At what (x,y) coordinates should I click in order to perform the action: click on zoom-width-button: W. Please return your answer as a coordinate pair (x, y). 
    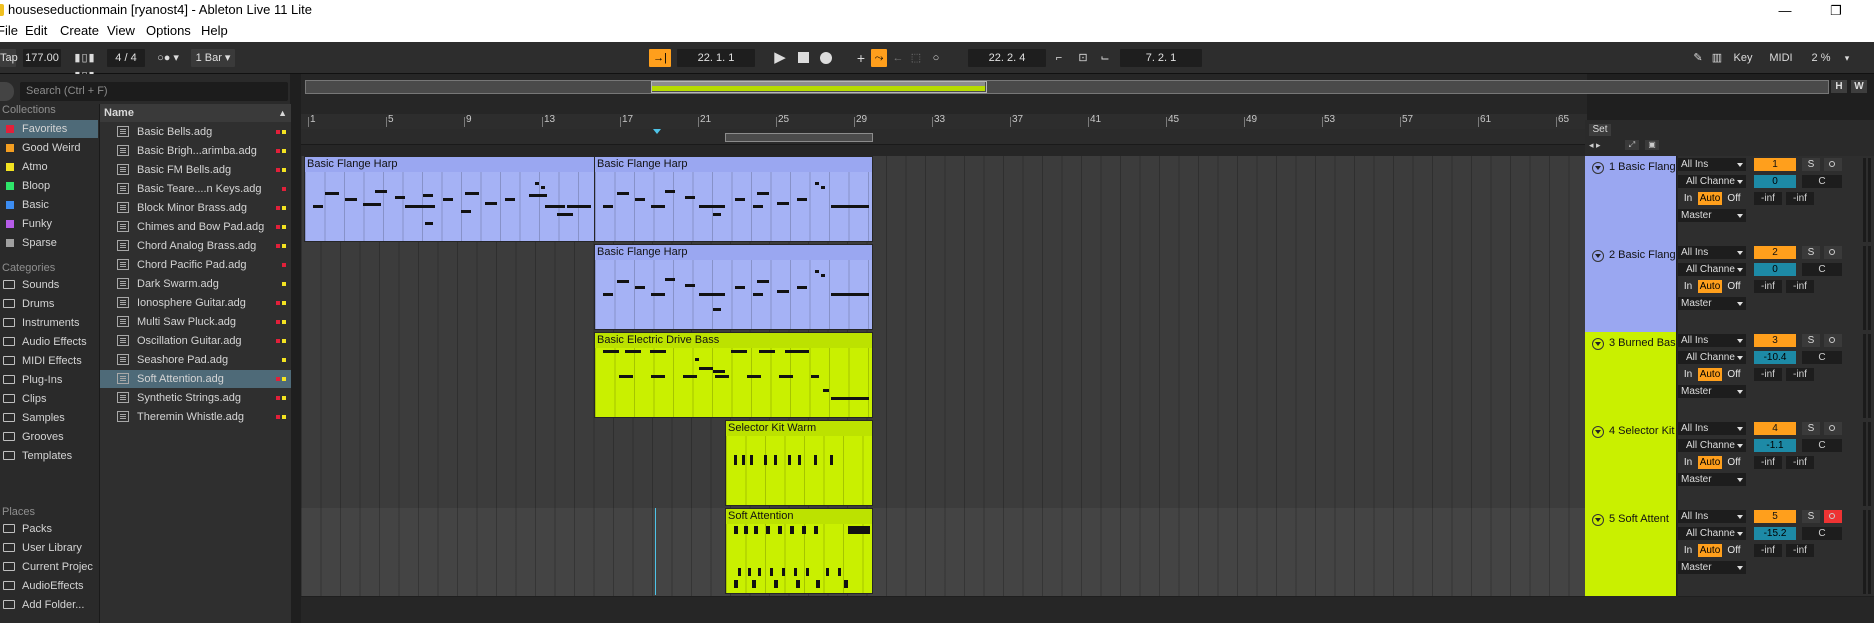
    Looking at the image, I should click on (1859, 86).